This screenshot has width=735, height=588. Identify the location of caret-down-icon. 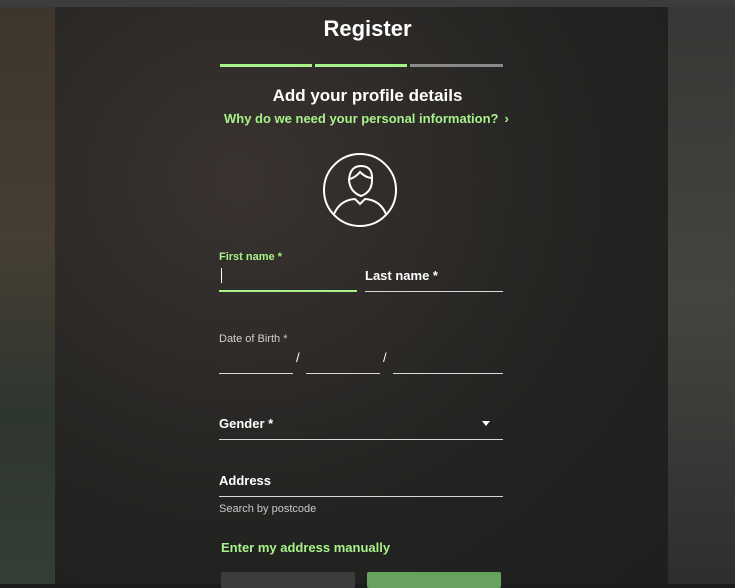
(486, 423).